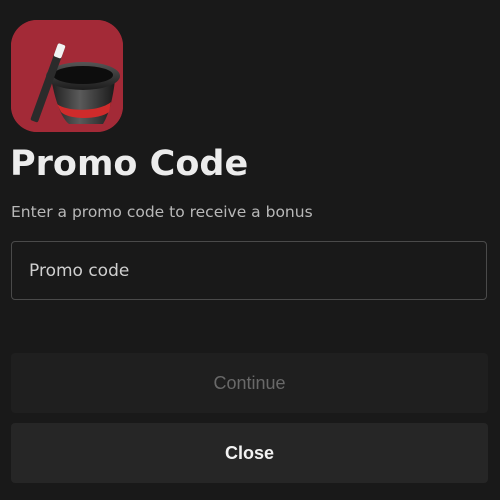 The height and width of the screenshot is (500, 500). What do you see at coordinates (249, 453) in the screenshot?
I see `close-button: Close` at bounding box center [249, 453].